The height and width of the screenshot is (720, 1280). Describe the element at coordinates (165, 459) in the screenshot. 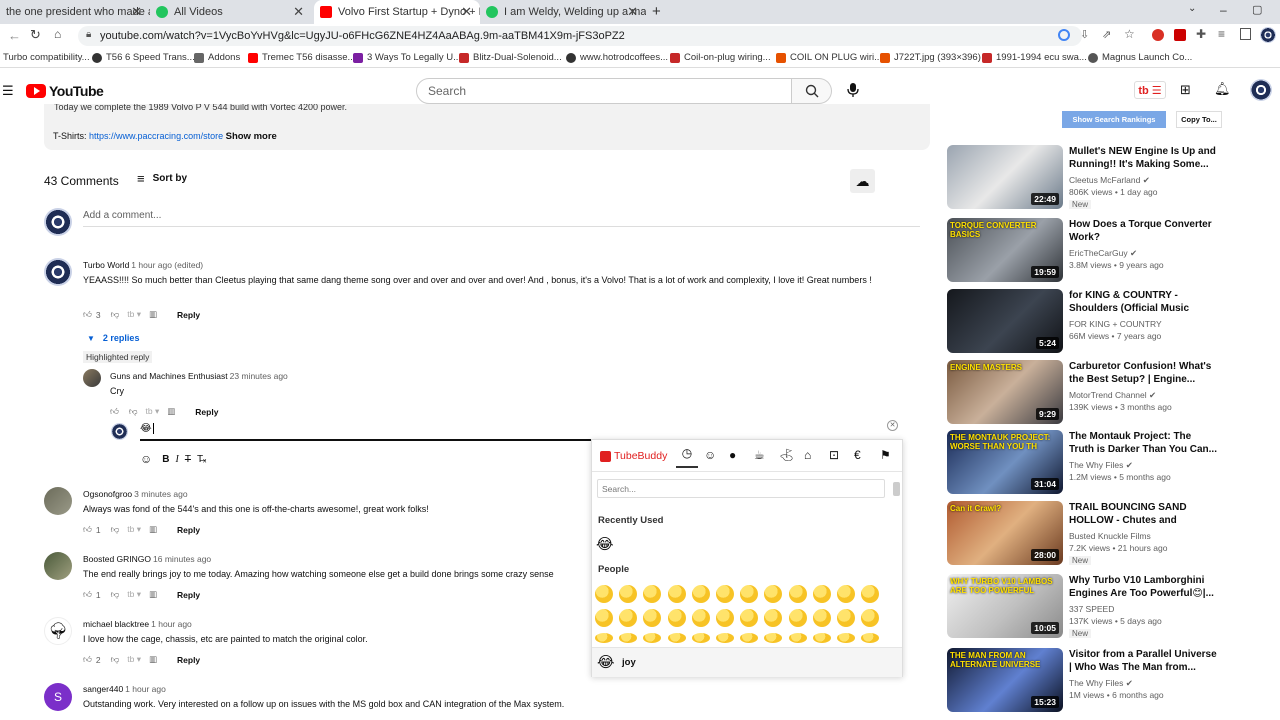

I see `bold-icon: B` at that location.